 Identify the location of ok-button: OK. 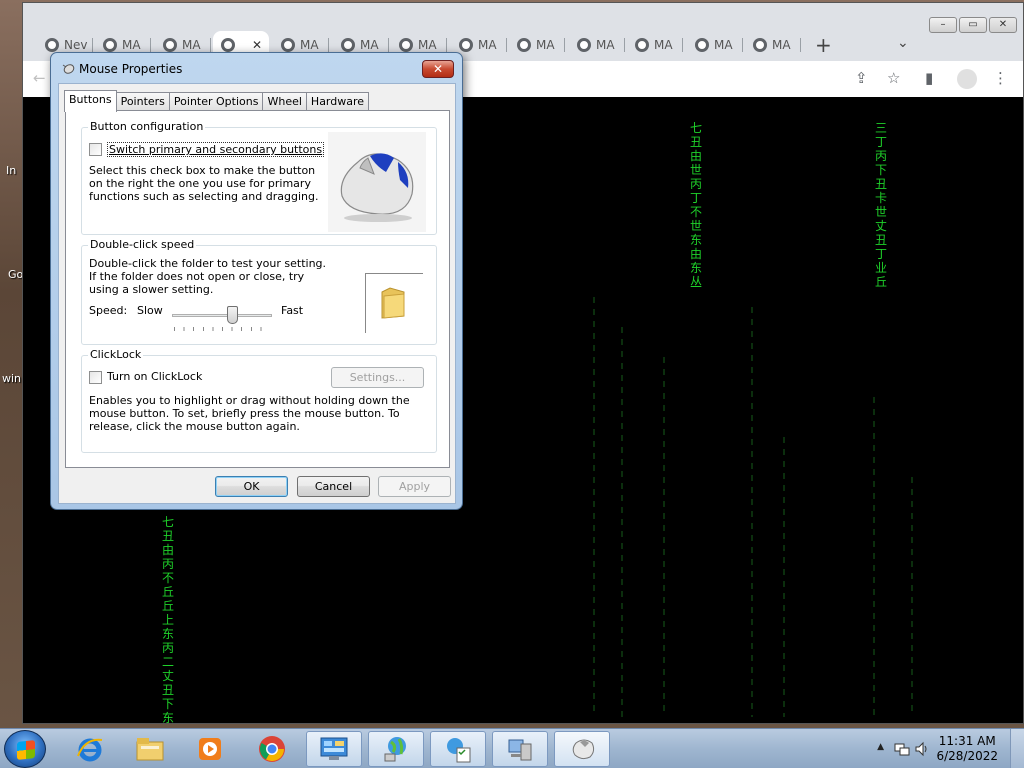
(251, 486).